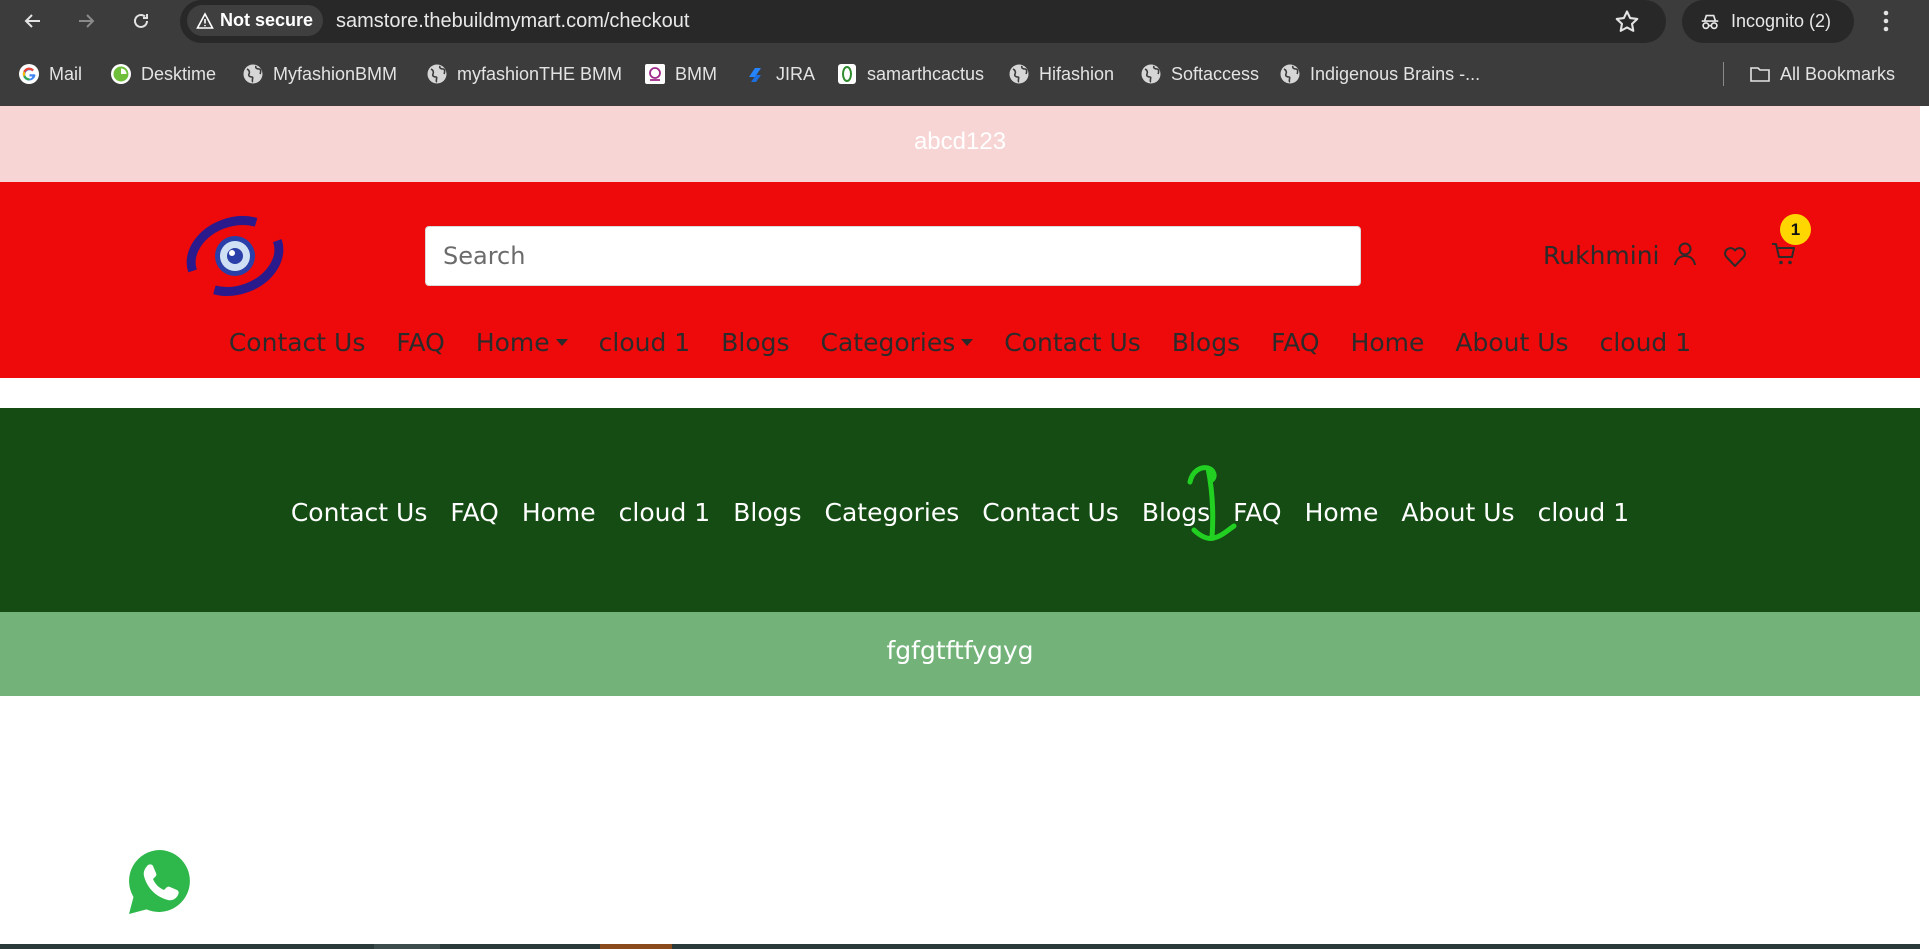  I want to click on reload-button, so click(141, 21).